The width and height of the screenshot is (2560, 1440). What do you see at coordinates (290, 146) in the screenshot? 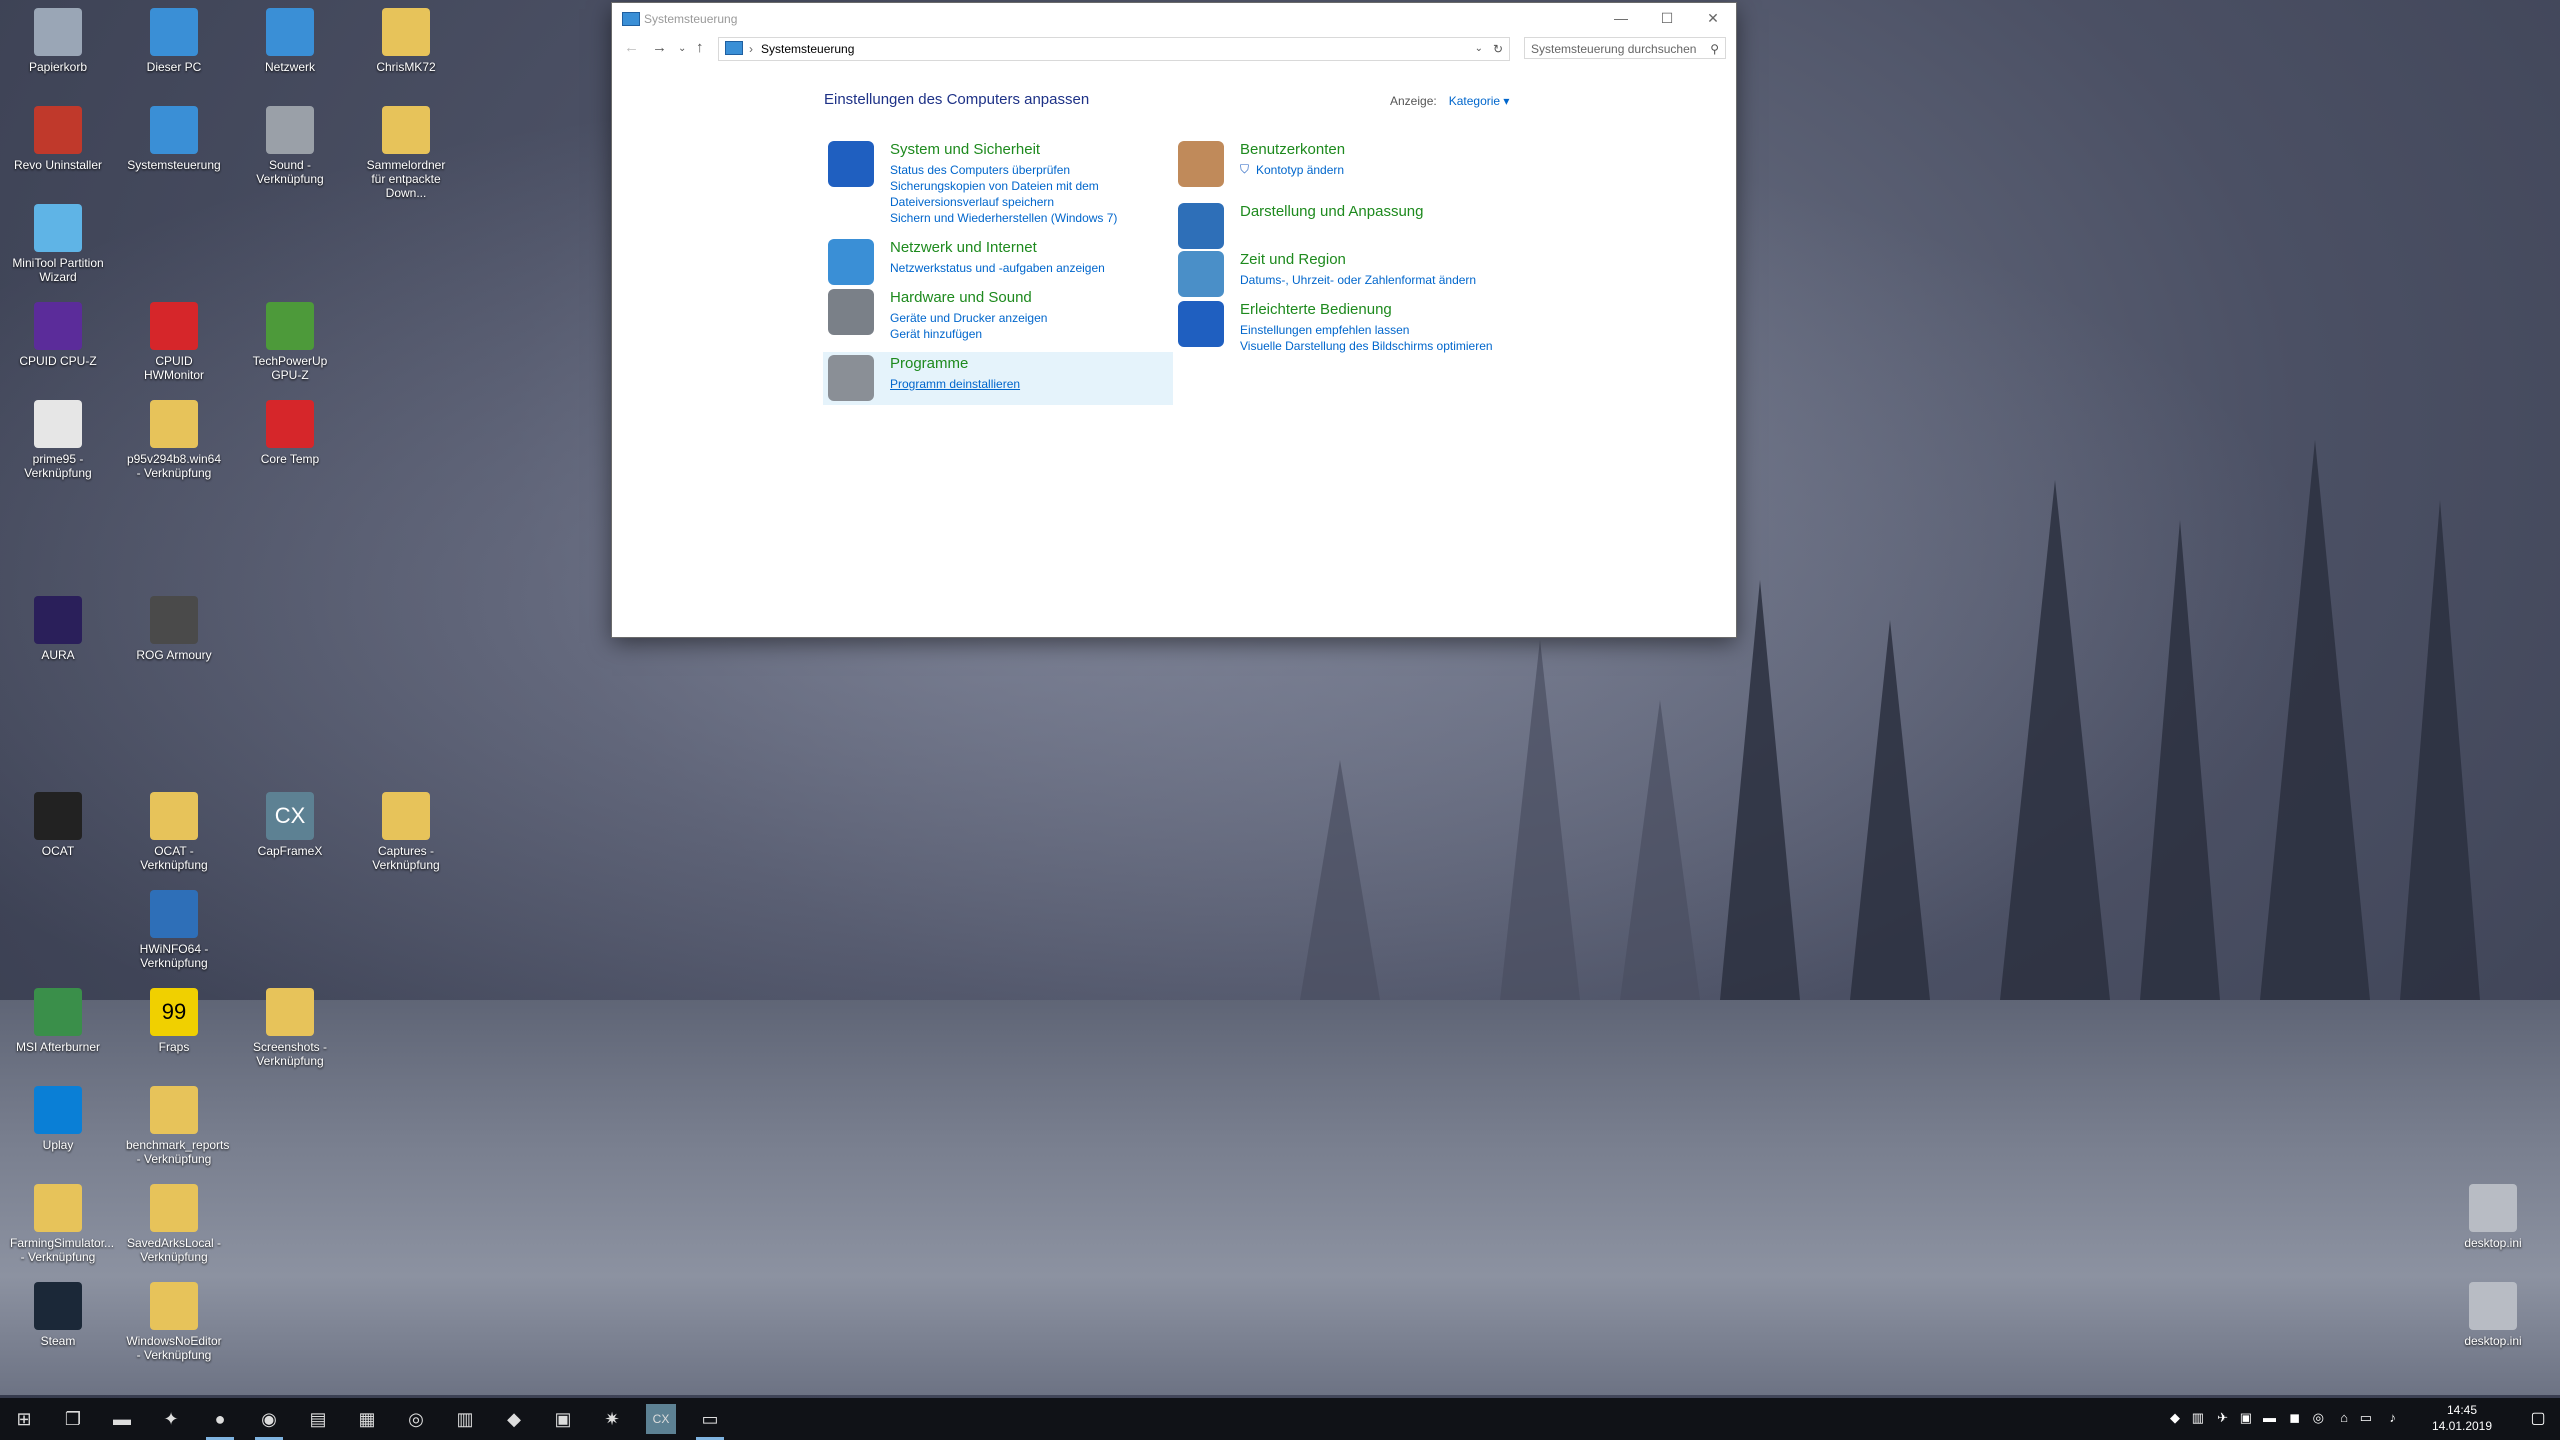
I see `desktop-icon: Sound - Verknüpfung` at bounding box center [290, 146].